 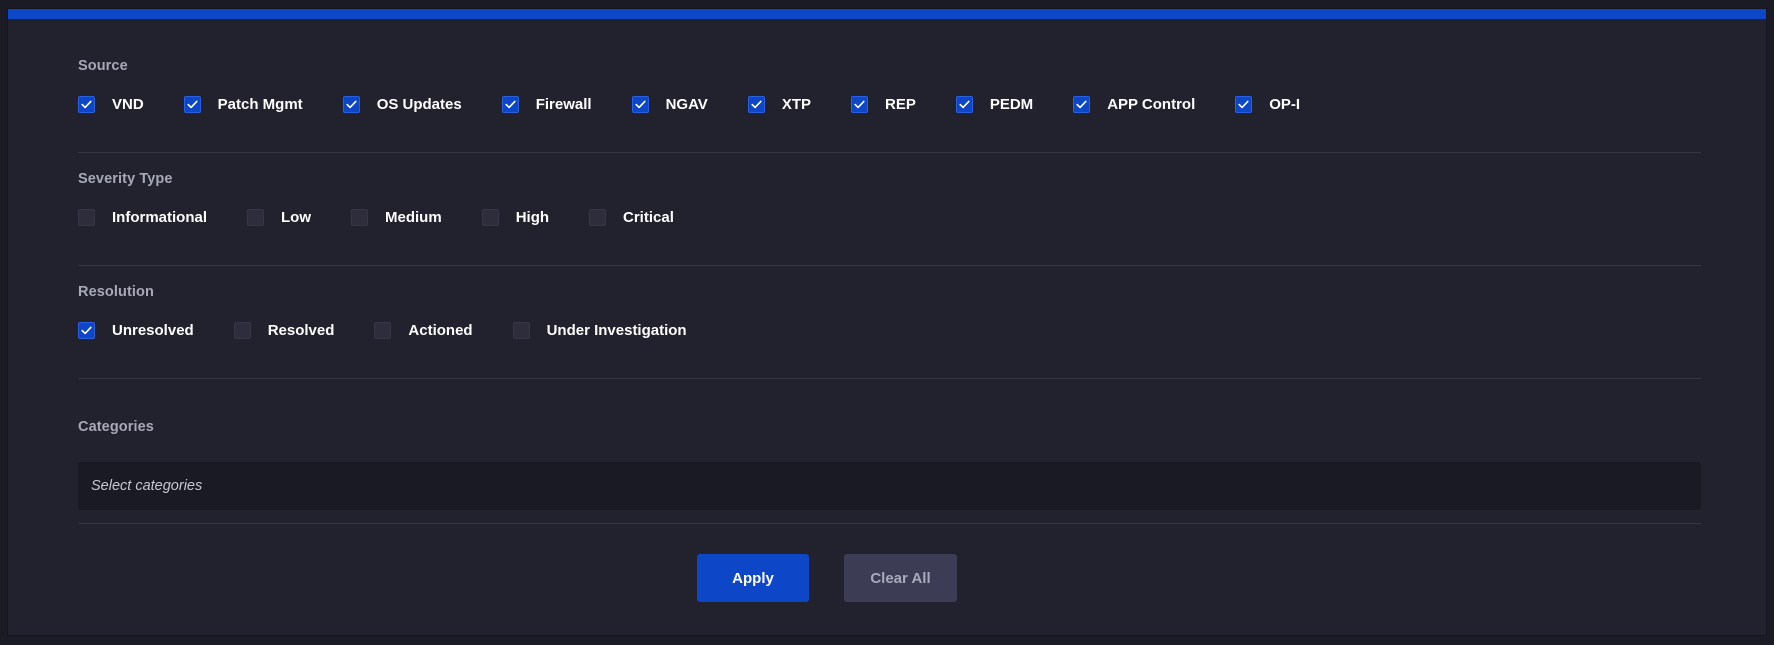 I want to click on option-label: High, so click(x=532, y=217).